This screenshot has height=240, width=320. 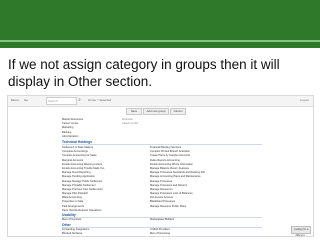 I want to click on section-divider, so click(x=162, y=144).